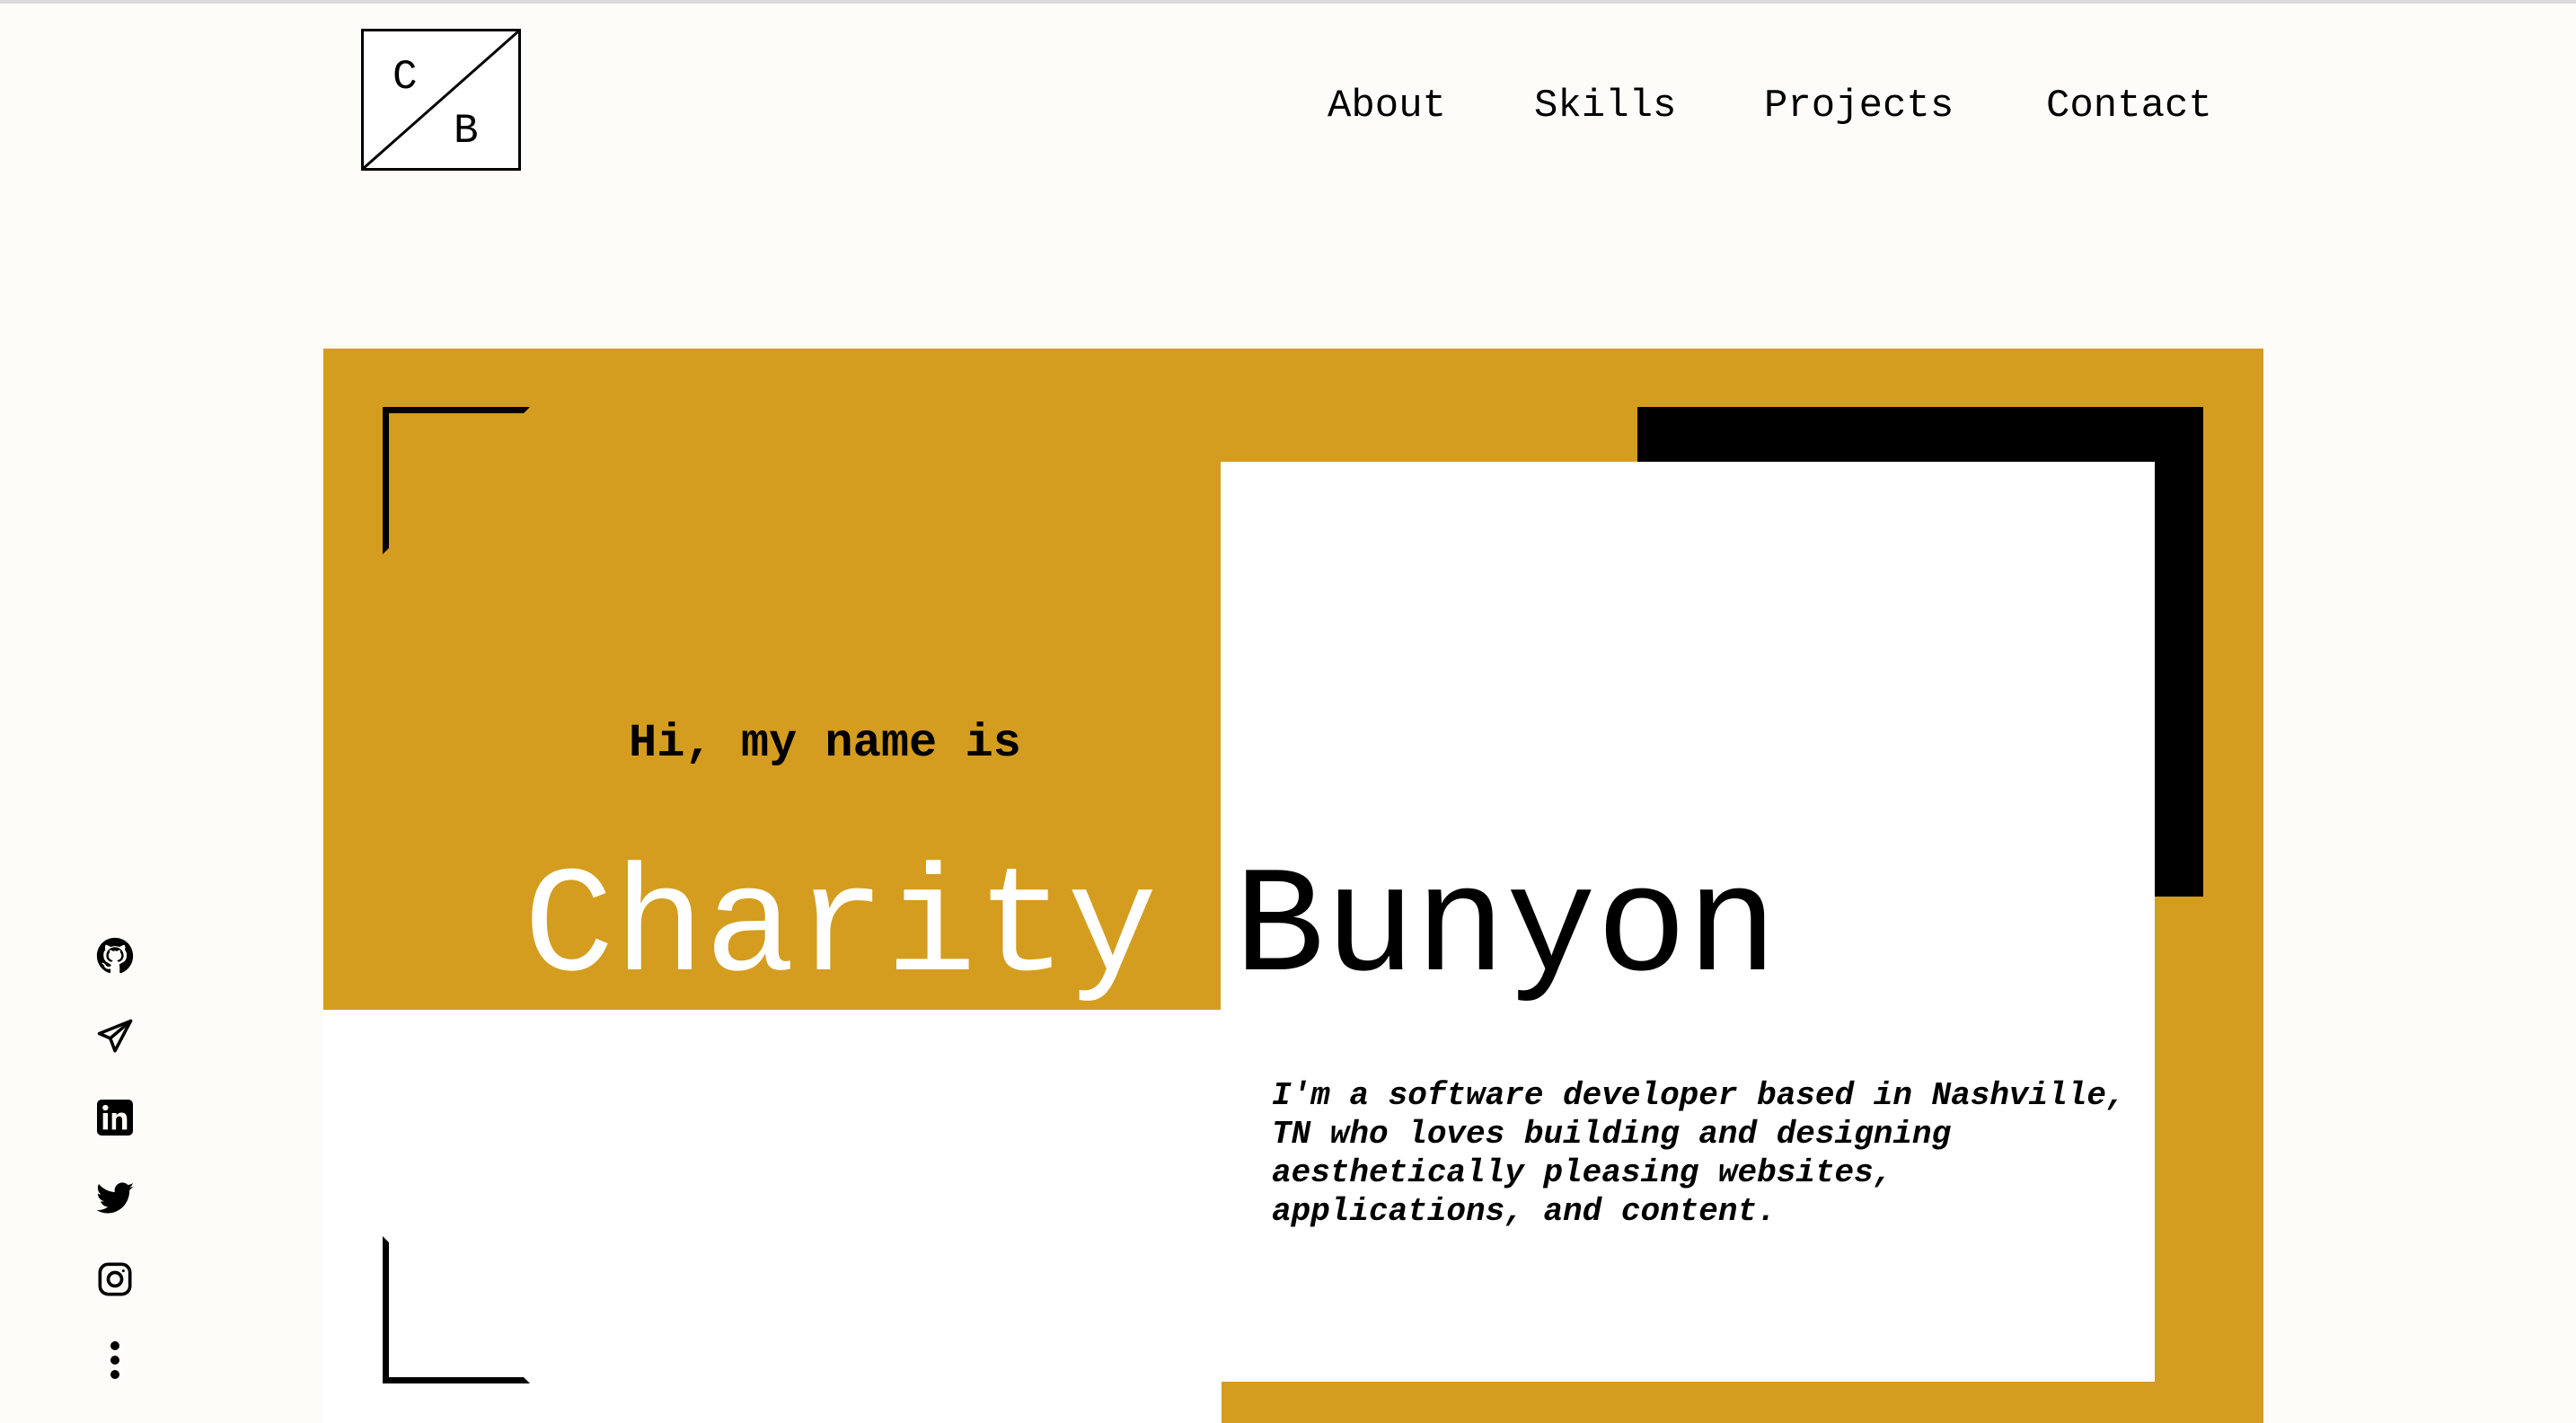 Image resolution: width=2576 pixels, height=1423 pixels. What do you see at coordinates (115, 1199) in the screenshot?
I see `twitter-icon` at bounding box center [115, 1199].